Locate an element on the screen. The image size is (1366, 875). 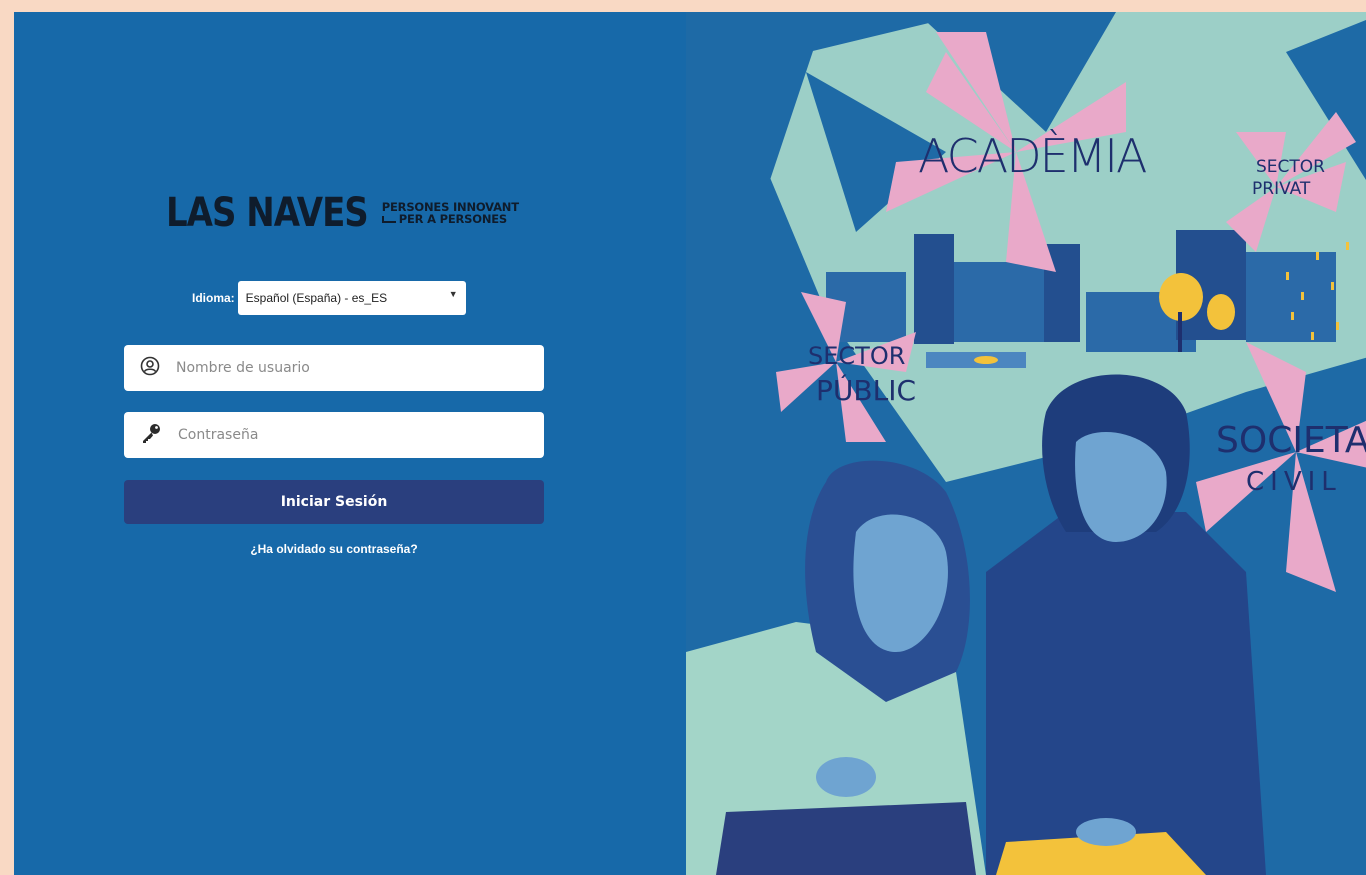
language-label: Idioma: is located at coordinates (213, 298).